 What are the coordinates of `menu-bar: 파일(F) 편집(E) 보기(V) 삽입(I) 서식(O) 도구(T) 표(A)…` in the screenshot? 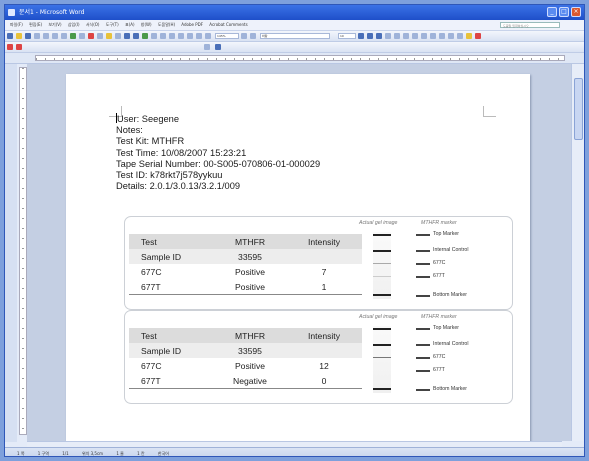 It's located at (294, 25).